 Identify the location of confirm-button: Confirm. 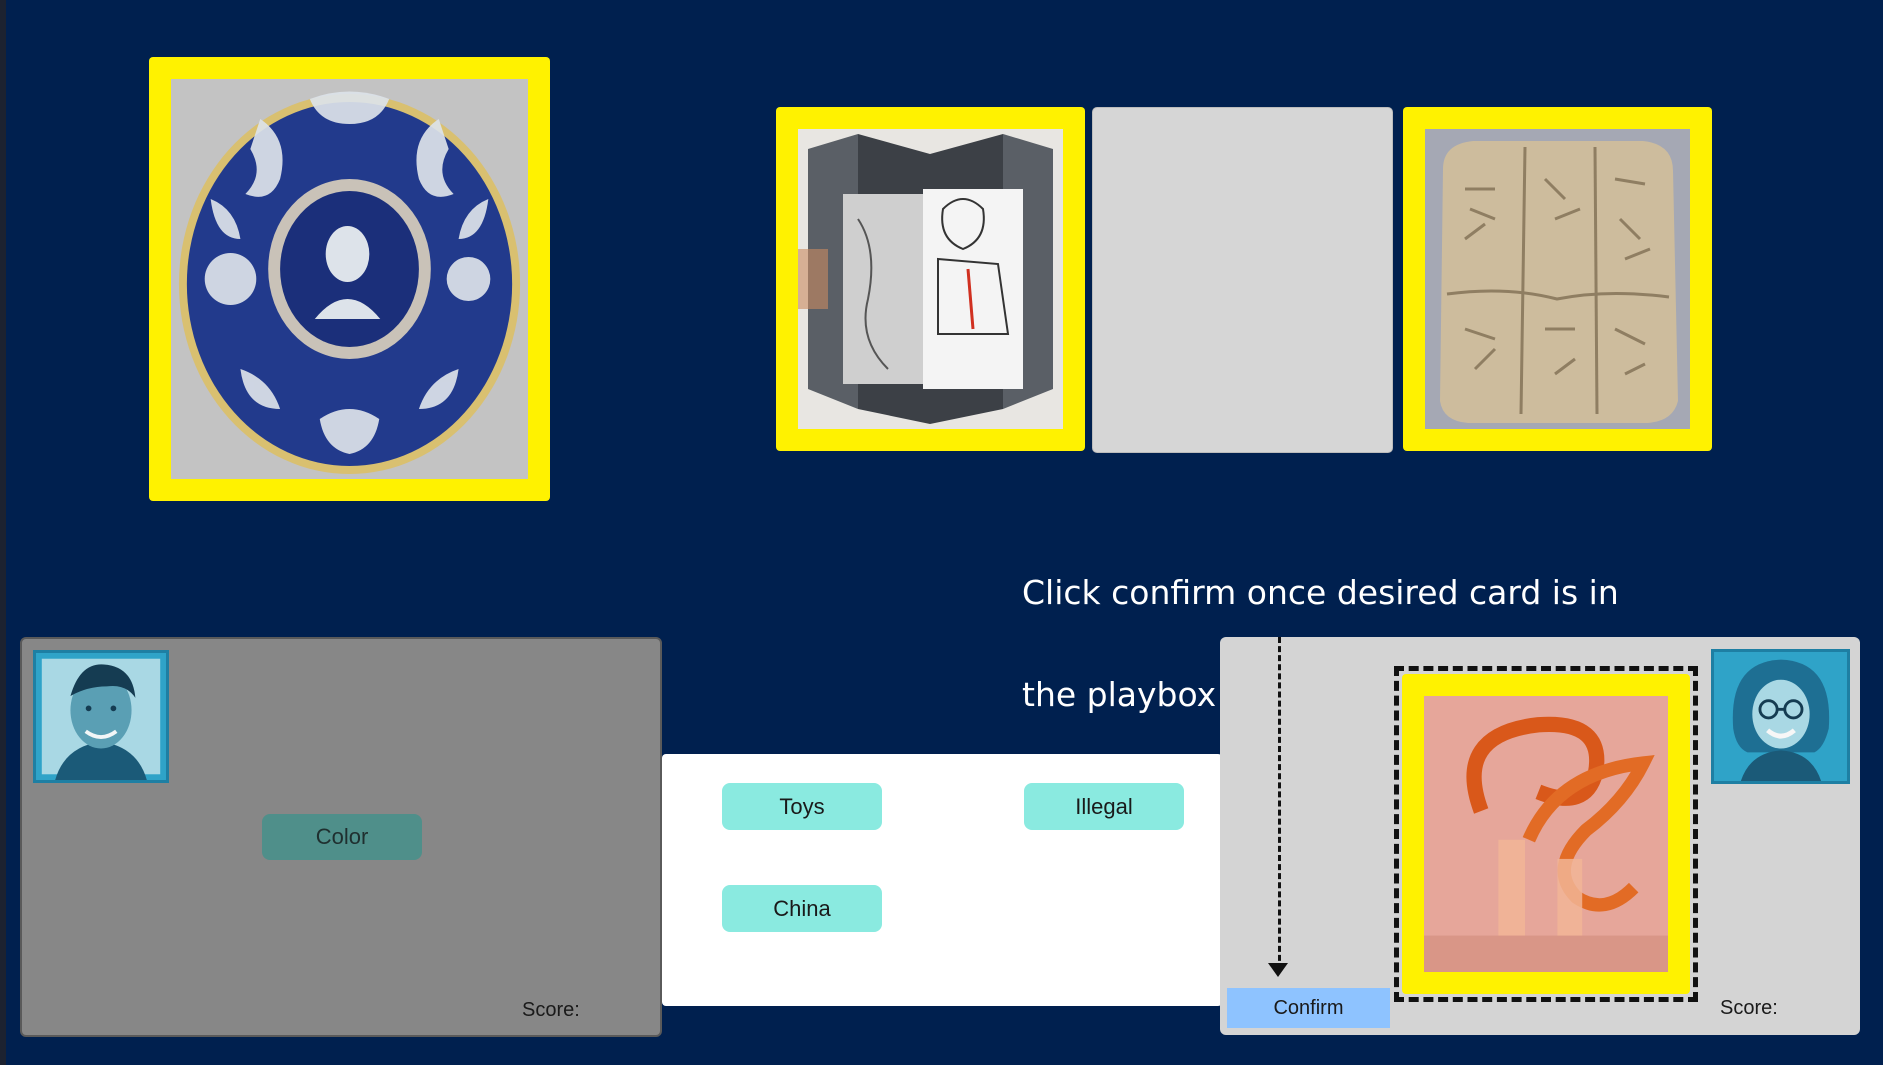
(1308, 1008).